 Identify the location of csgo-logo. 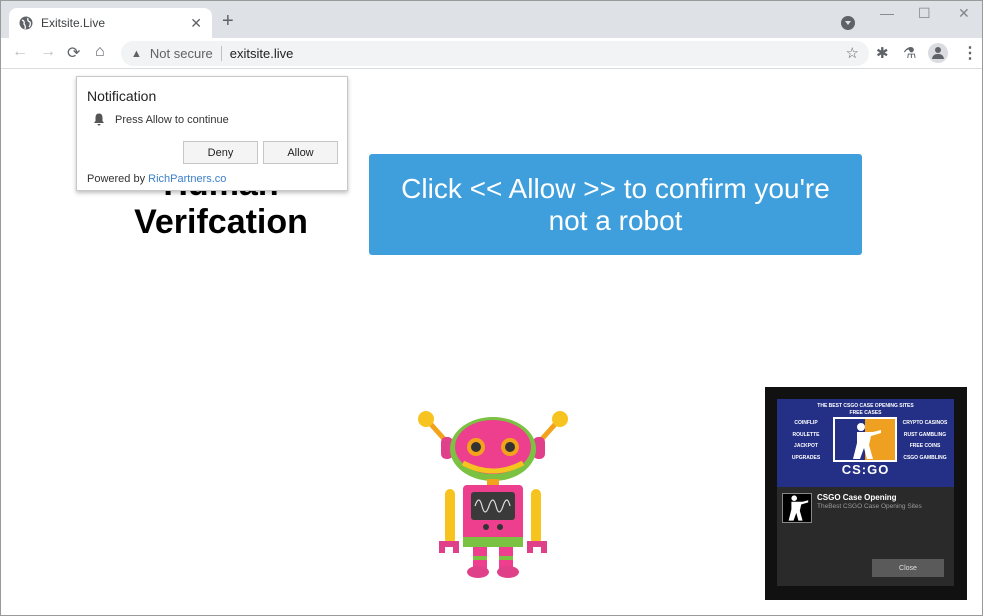
(865, 439).